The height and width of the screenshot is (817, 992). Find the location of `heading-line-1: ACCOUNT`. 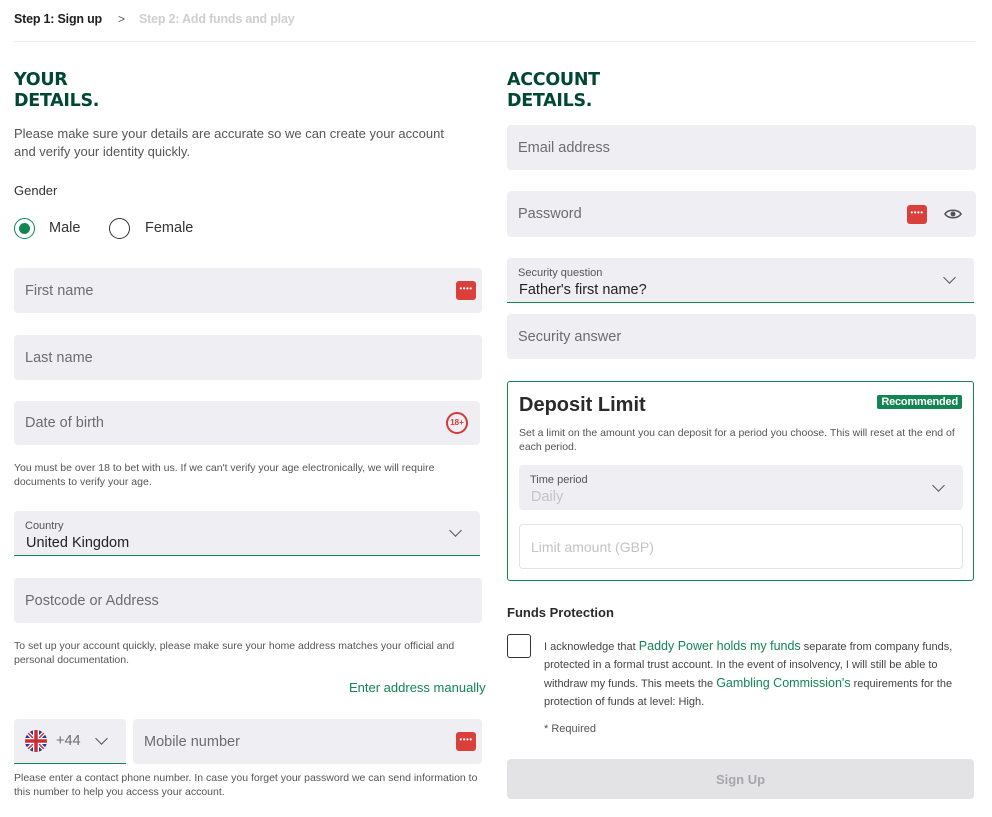

heading-line-1: ACCOUNT is located at coordinates (553, 80).